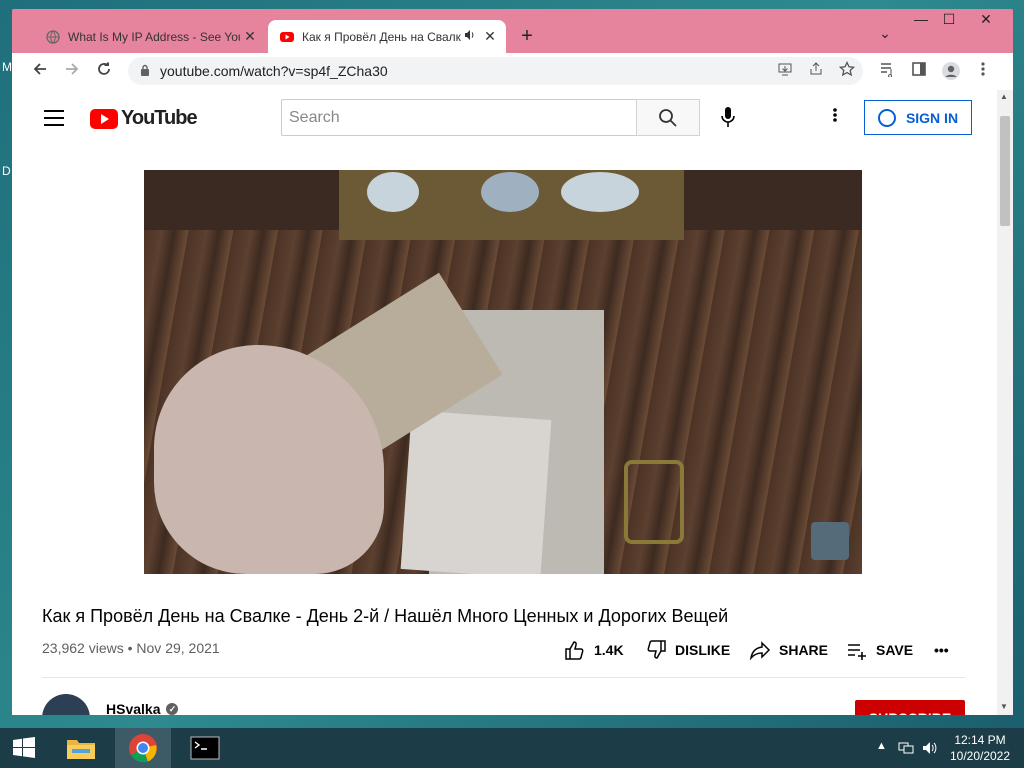 Image resolution: width=1024 pixels, height=768 pixels. What do you see at coordinates (53, 36) in the screenshot?
I see `globe-icon` at bounding box center [53, 36].